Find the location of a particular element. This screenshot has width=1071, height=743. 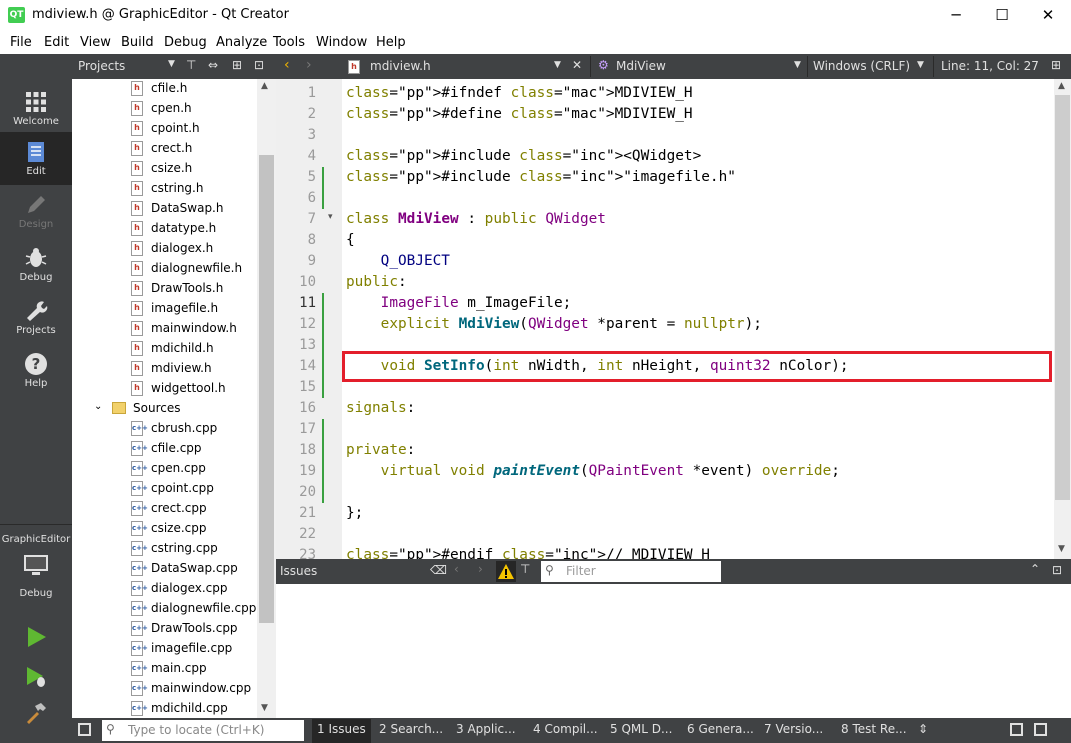

code-line: class MdiView : public QWidget is located at coordinates (476, 219).